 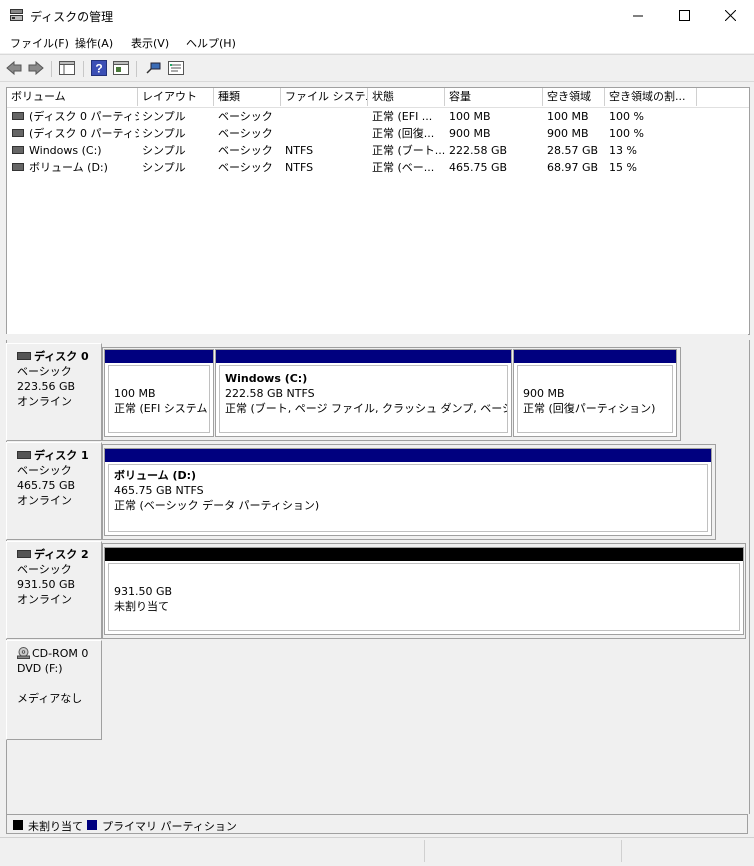 What do you see at coordinates (61, 455) in the screenshot?
I see `disk-name: ディスク 1` at bounding box center [61, 455].